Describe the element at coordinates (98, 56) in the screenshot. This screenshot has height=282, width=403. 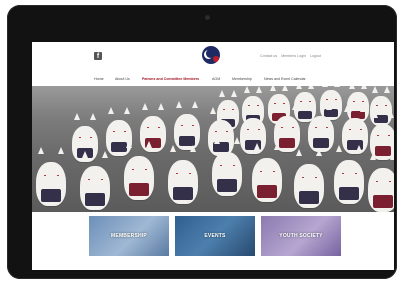
I see `facebook-icon: f` at that location.